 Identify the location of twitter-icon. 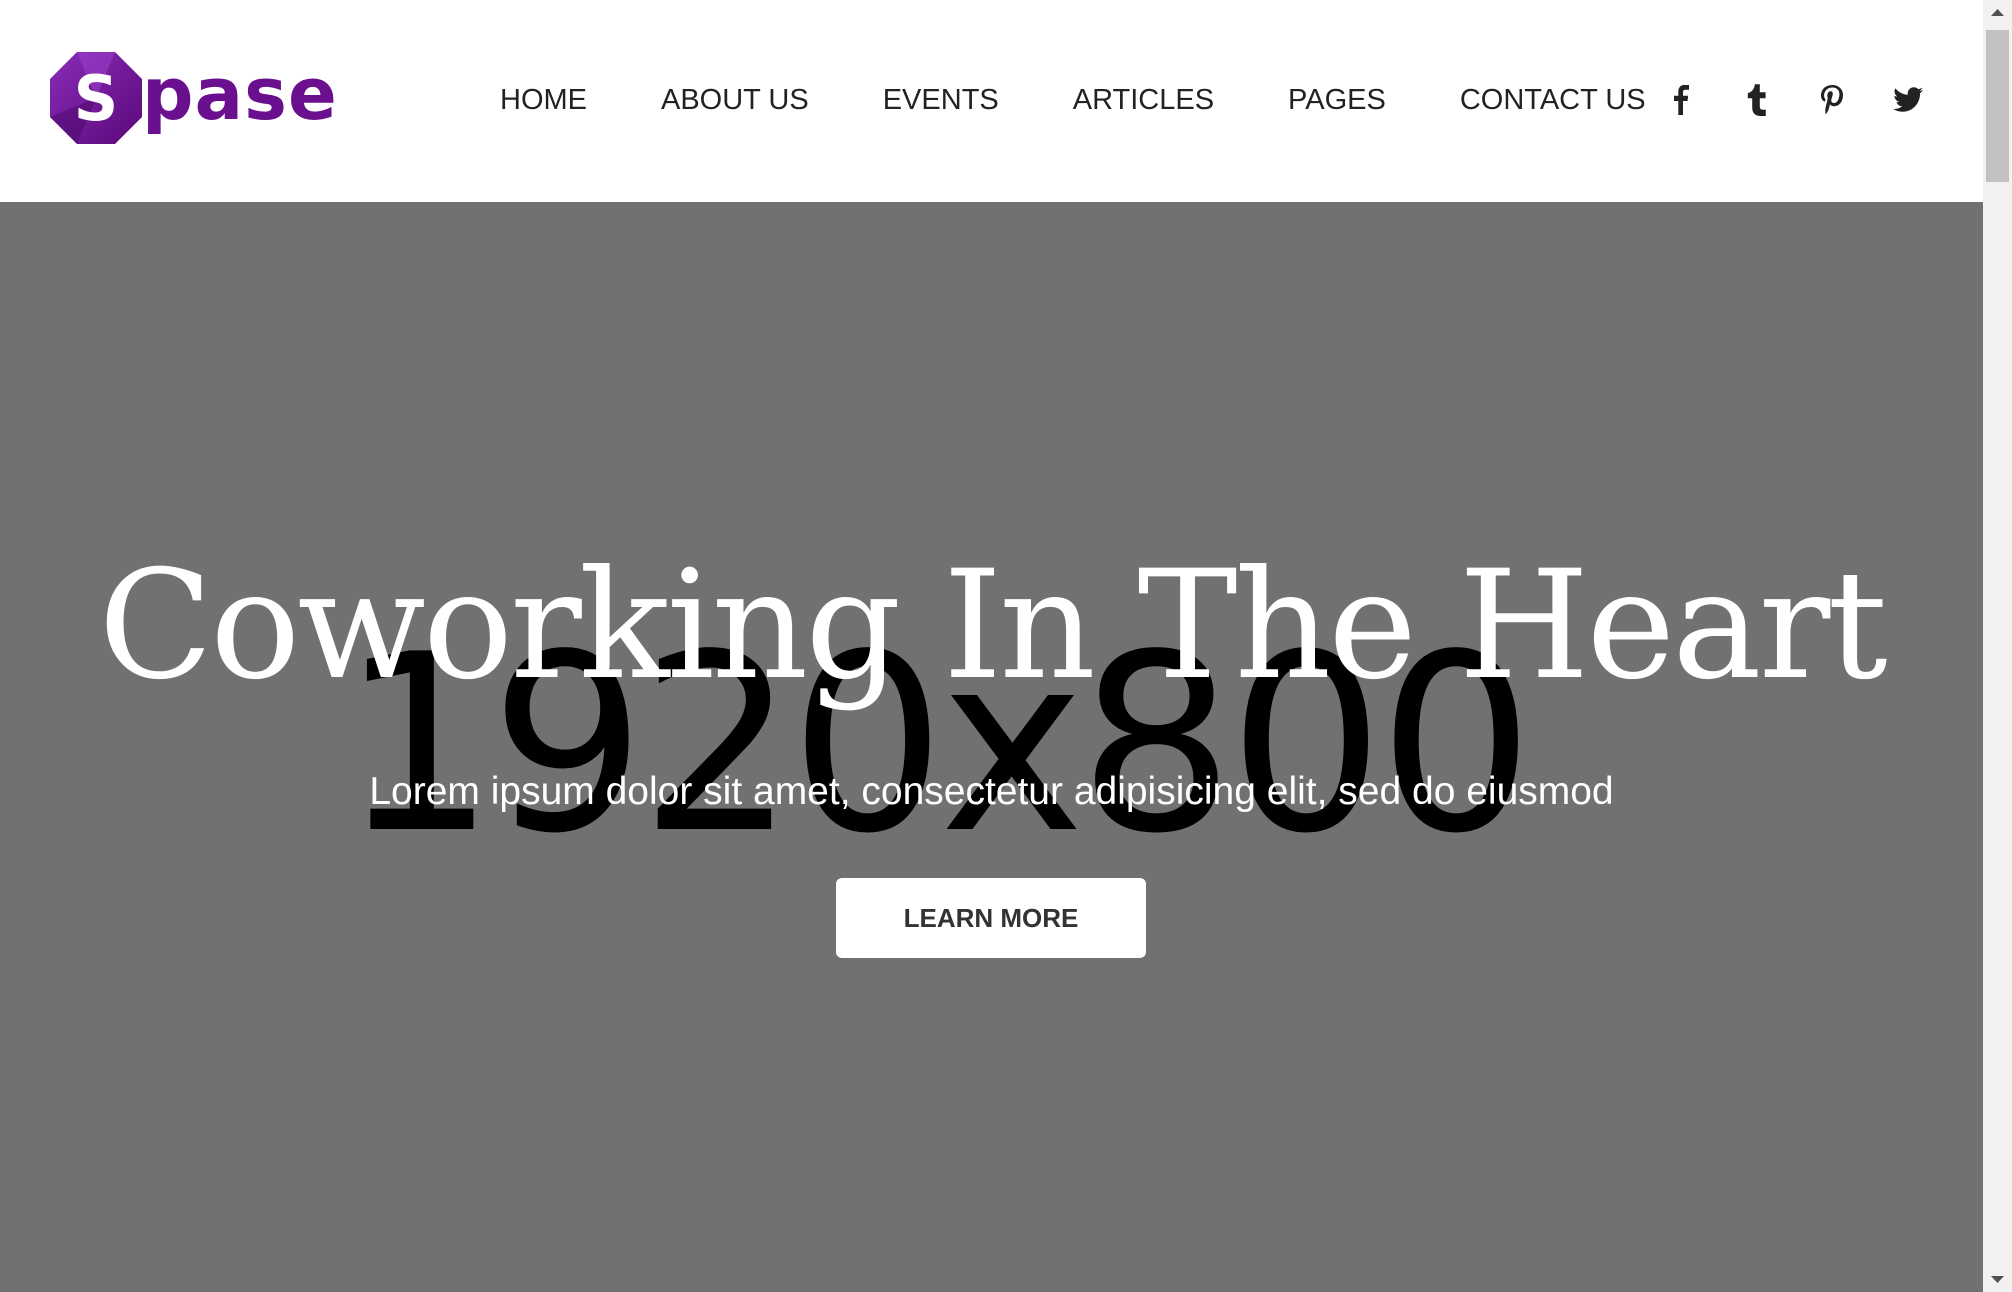
(1908, 100).